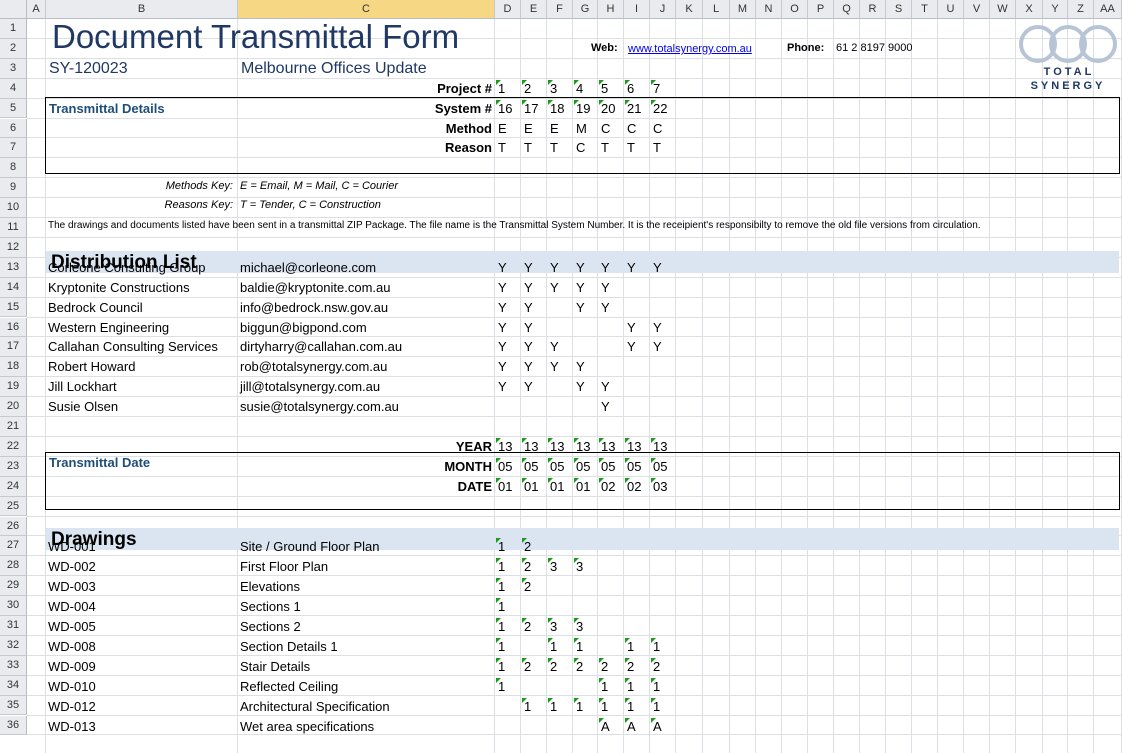  What do you see at coordinates (308, 268) in the screenshot?
I see `recipient-email: michael@corleone.com` at bounding box center [308, 268].